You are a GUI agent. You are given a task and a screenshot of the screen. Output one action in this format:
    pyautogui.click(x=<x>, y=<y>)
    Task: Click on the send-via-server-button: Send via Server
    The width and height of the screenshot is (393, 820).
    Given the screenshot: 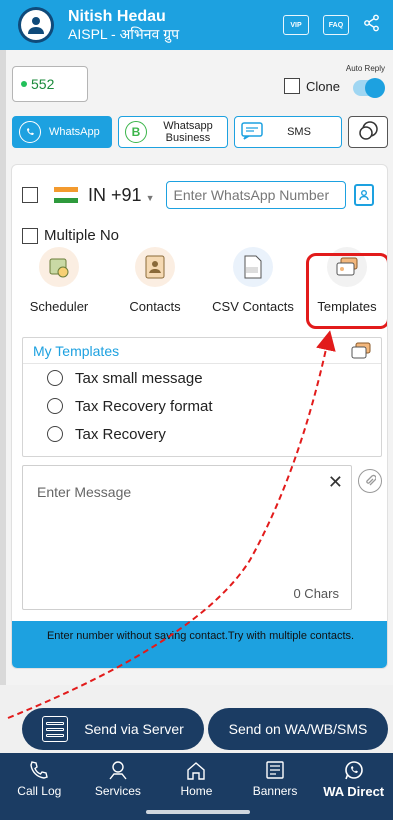 What is the action you would take?
    pyautogui.click(x=113, y=729)
    